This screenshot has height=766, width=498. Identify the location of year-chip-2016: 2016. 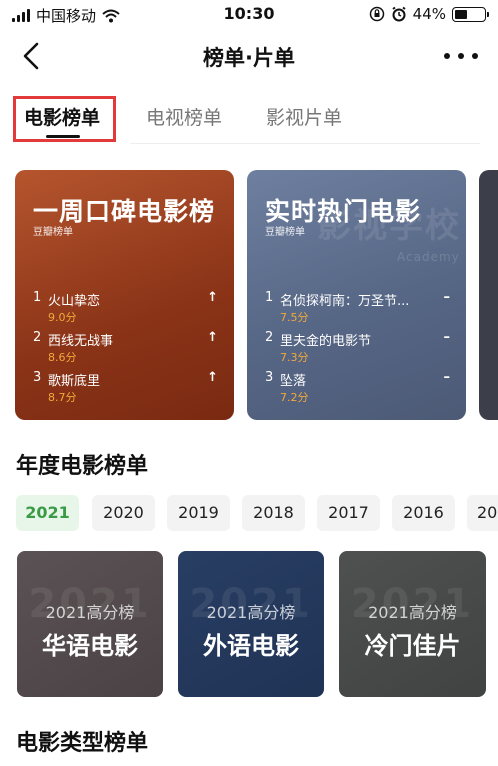
(423, 513).